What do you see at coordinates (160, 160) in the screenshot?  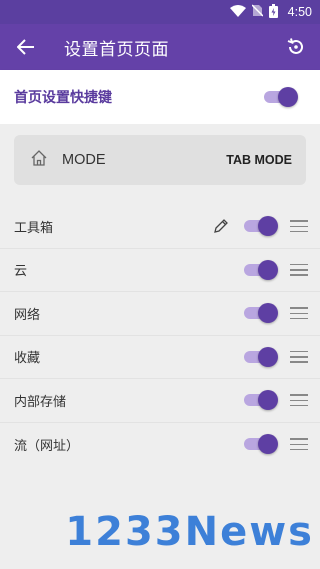 I see `mode-card: MODE TAB MODE` at bounding box center [160, 160].